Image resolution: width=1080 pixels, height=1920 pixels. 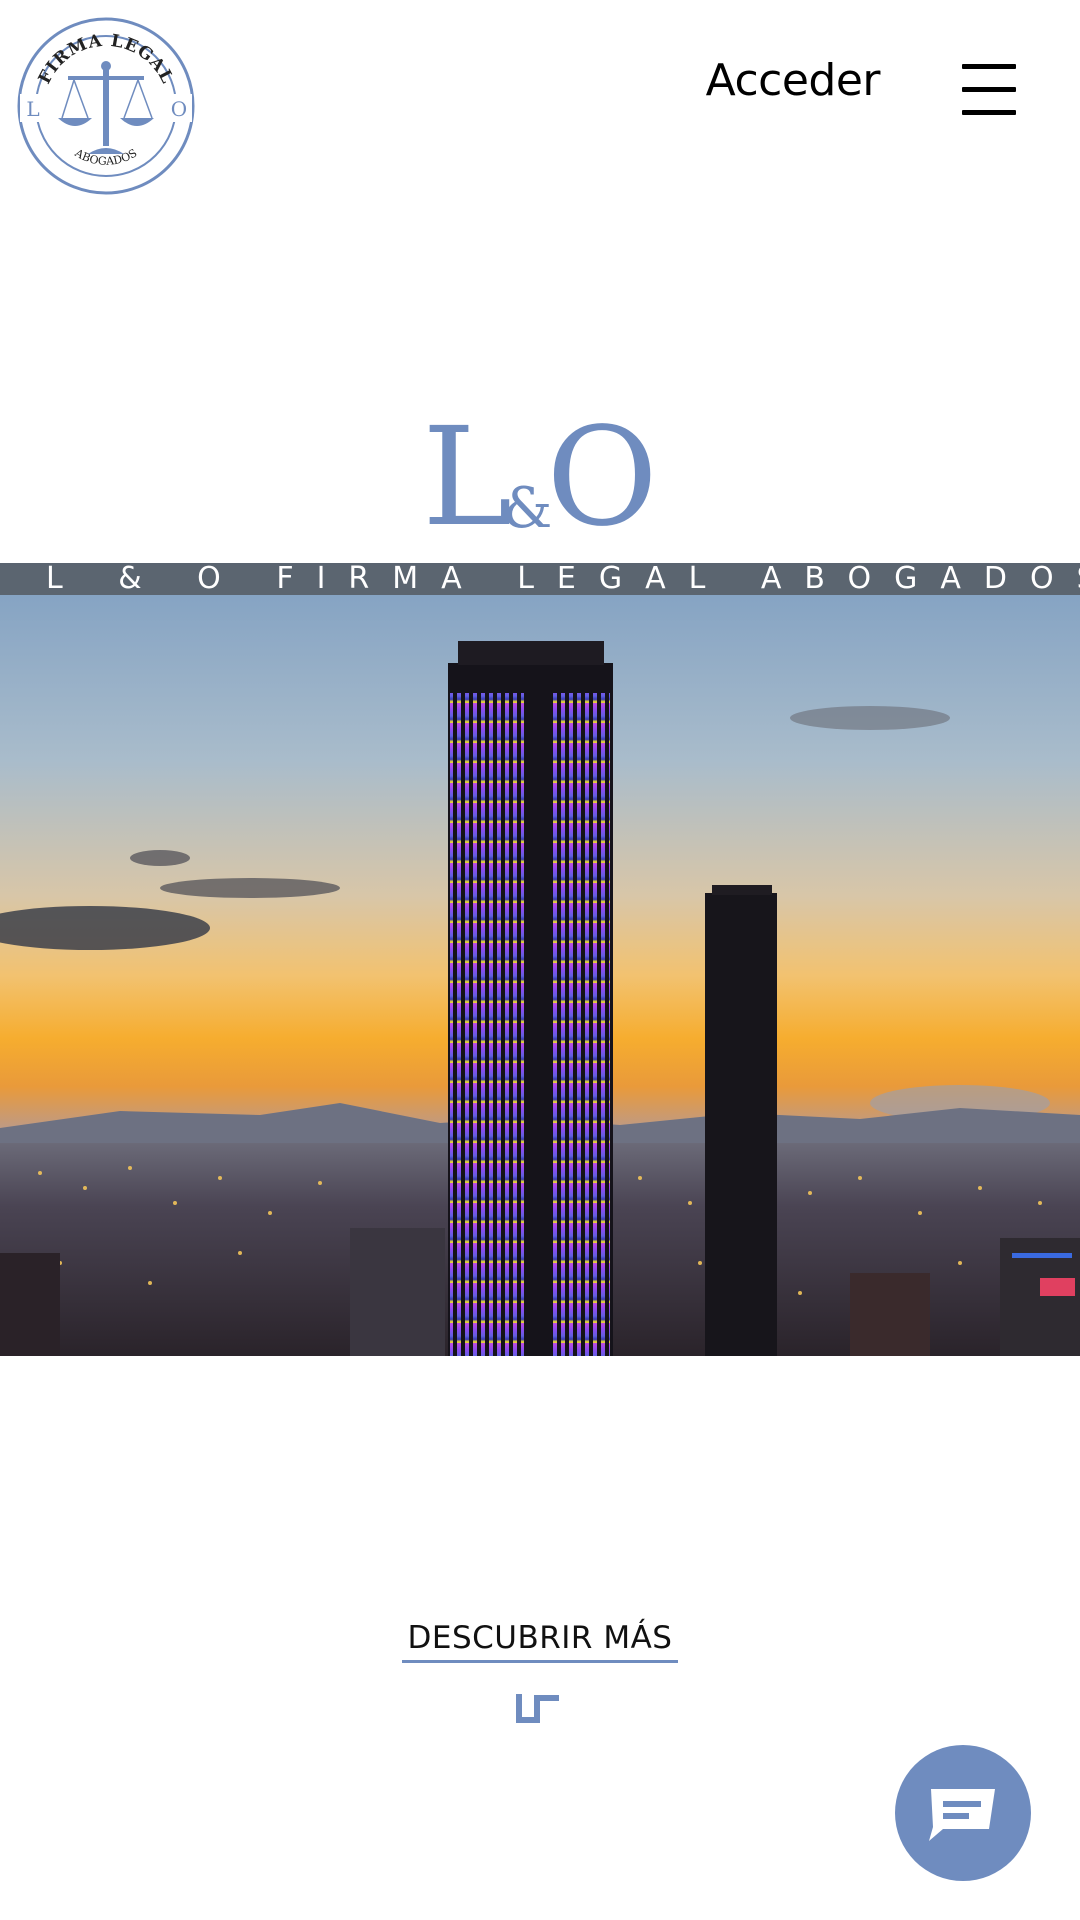 What do you see at coordinates (32, 109) in the screenshot?
I see `logo-left-letter: L` at bounding box center [32, 109].